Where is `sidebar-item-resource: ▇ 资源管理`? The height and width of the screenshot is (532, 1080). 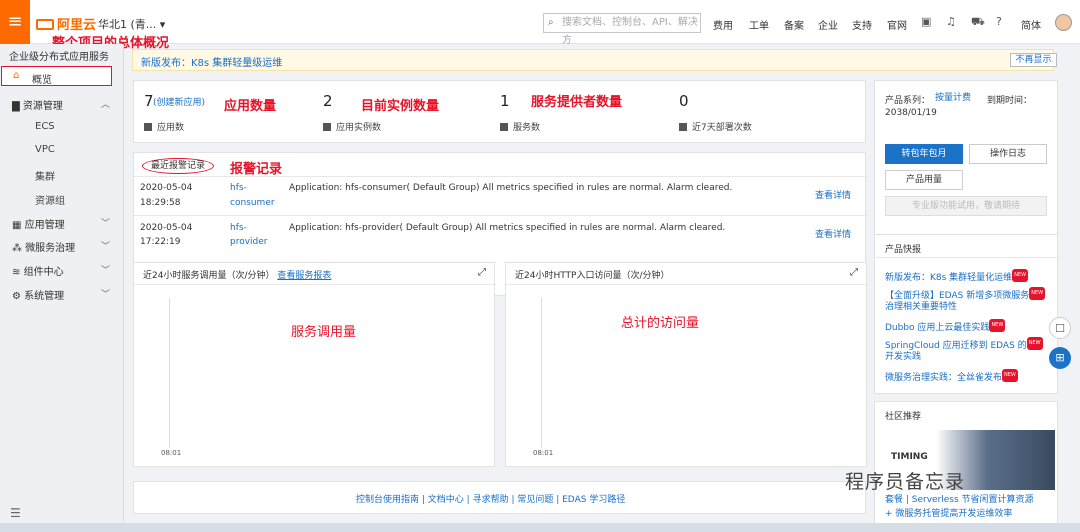
sidebar-item-resource: ▇ 资源管理 is located at coordinates (37, 104).